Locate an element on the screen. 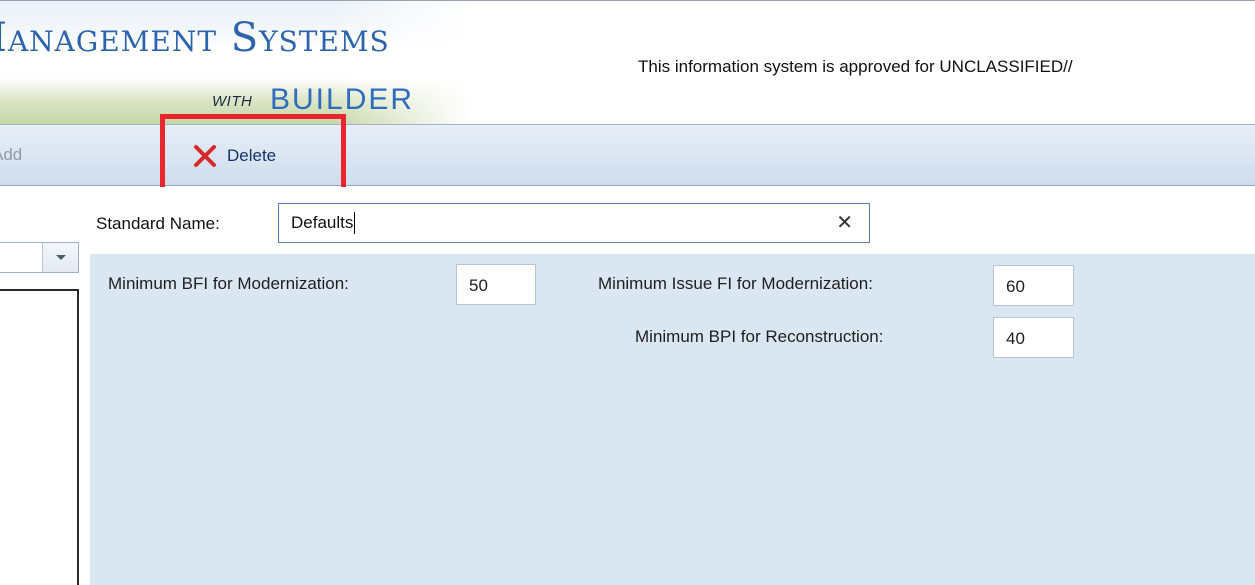 This screenshot has width=1255, height=585. logo-with: WITH is located at coordinates (232, 101).